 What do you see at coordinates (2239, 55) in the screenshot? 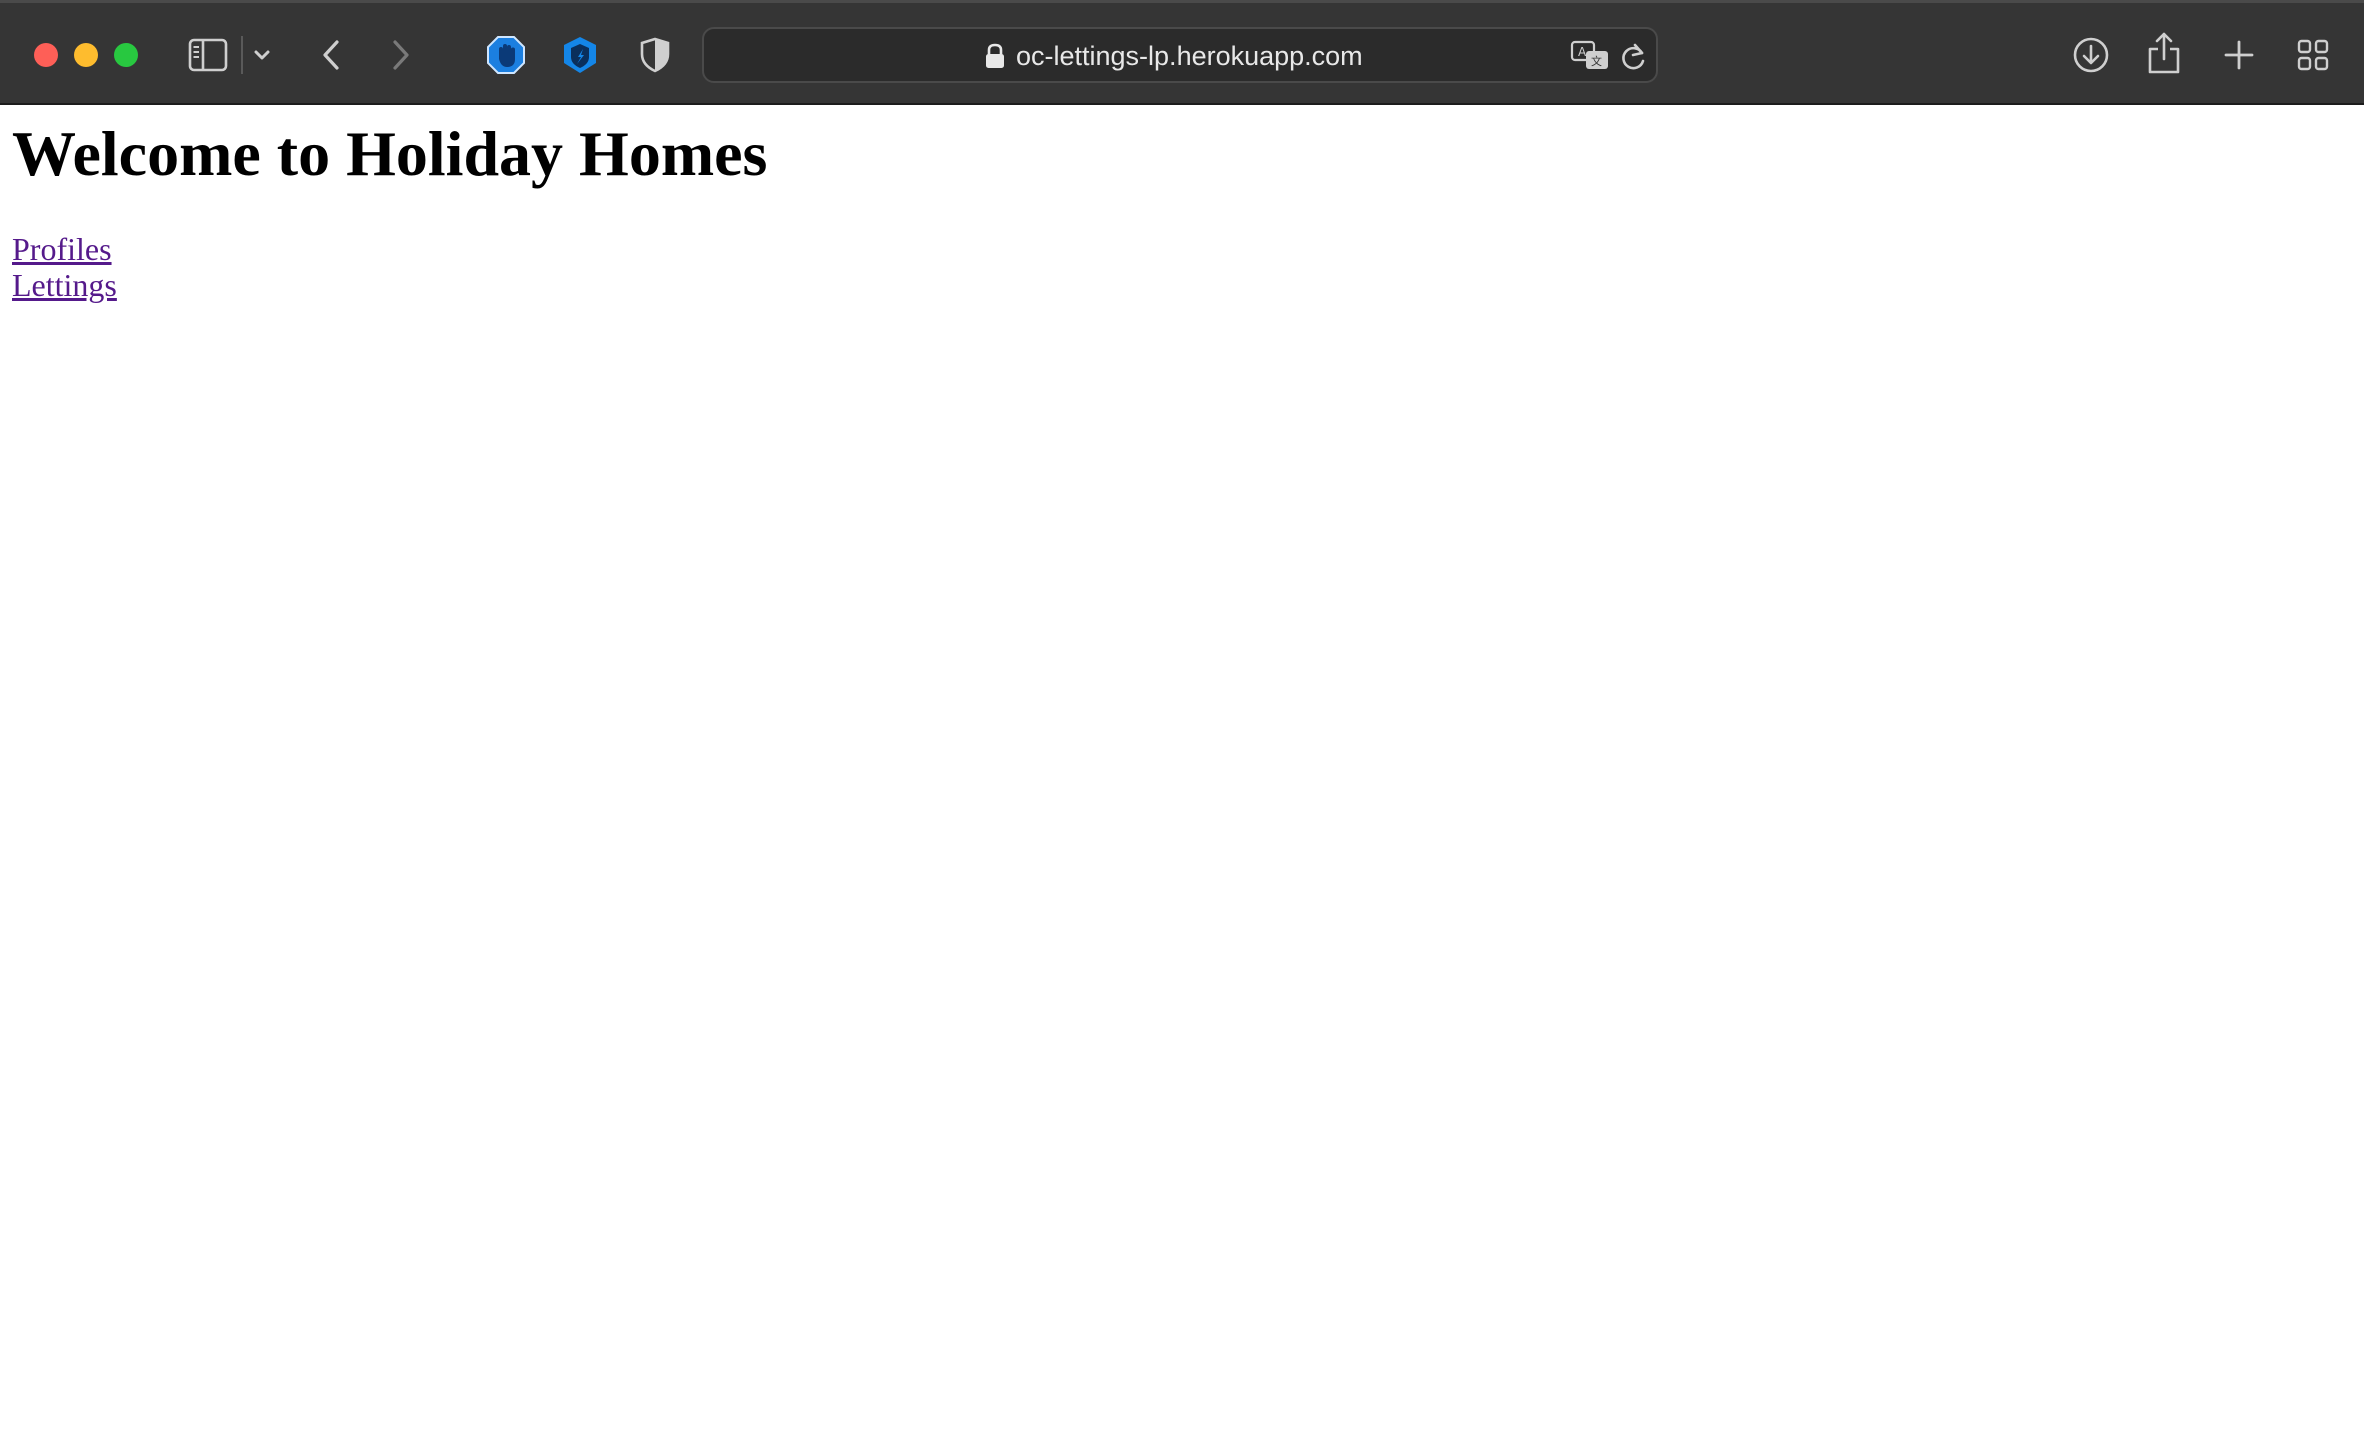
I see `plus-icon` at bounding box center [2239, 55].